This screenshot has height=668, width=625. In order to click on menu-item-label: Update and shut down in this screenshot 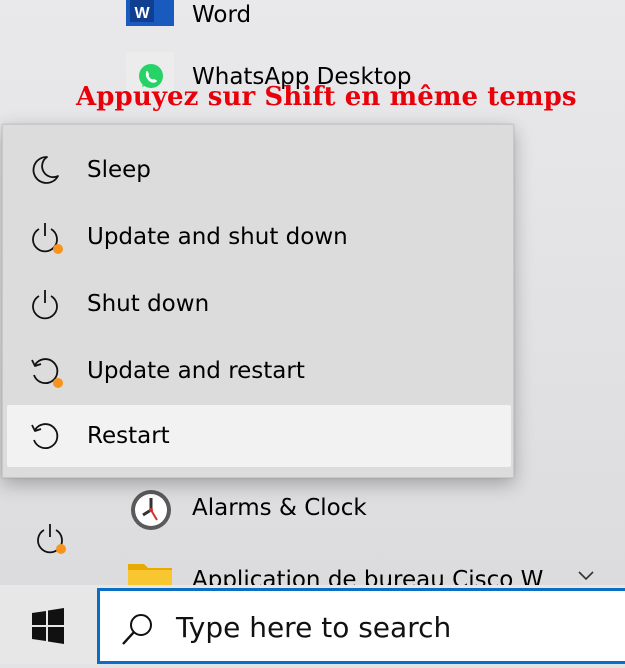, I will do `click(217, 237)`.